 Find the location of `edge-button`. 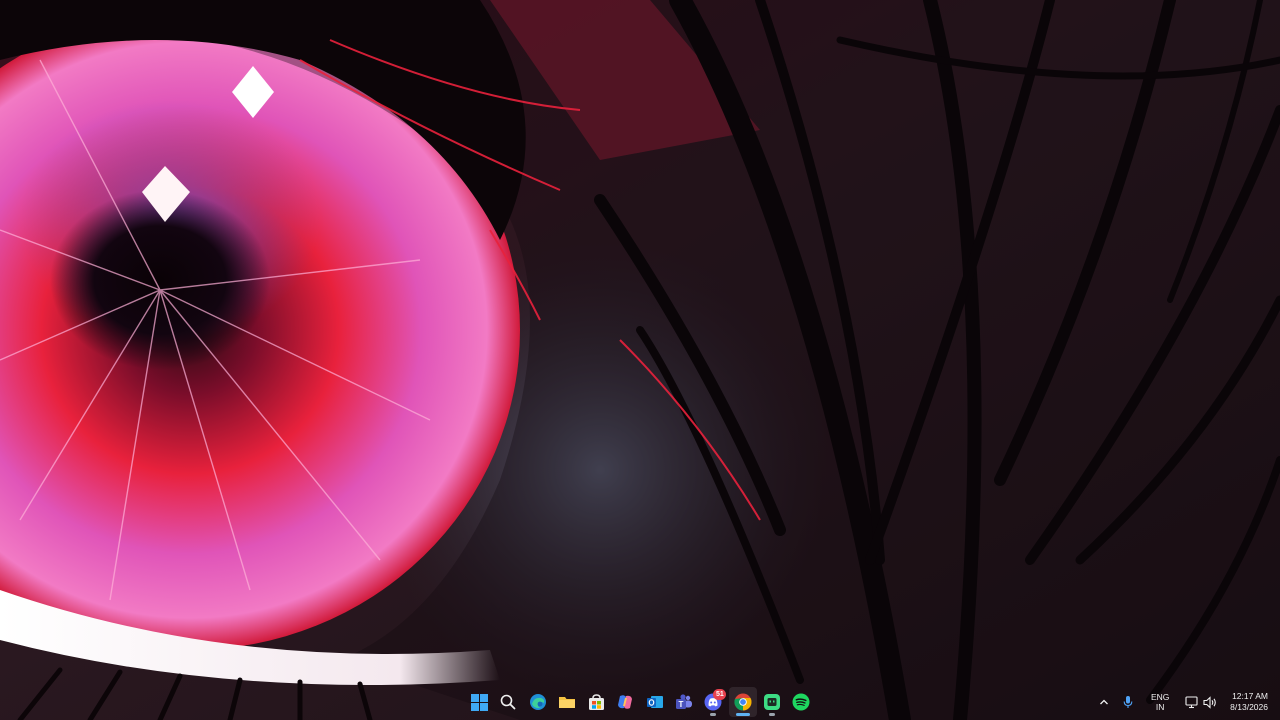

edge-button is located at coordinates (538, 702).